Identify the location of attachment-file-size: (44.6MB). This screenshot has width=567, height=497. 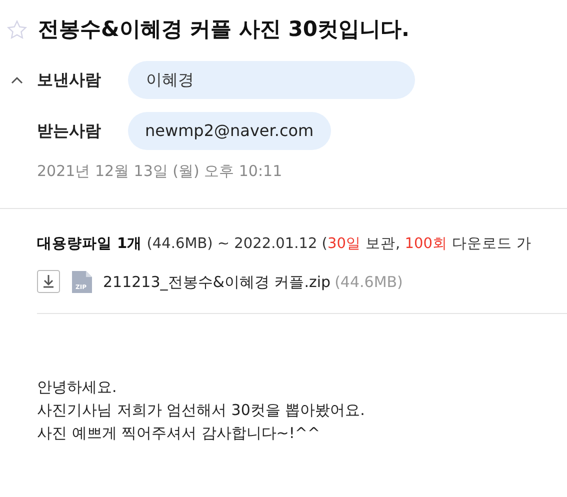
(368, 282).